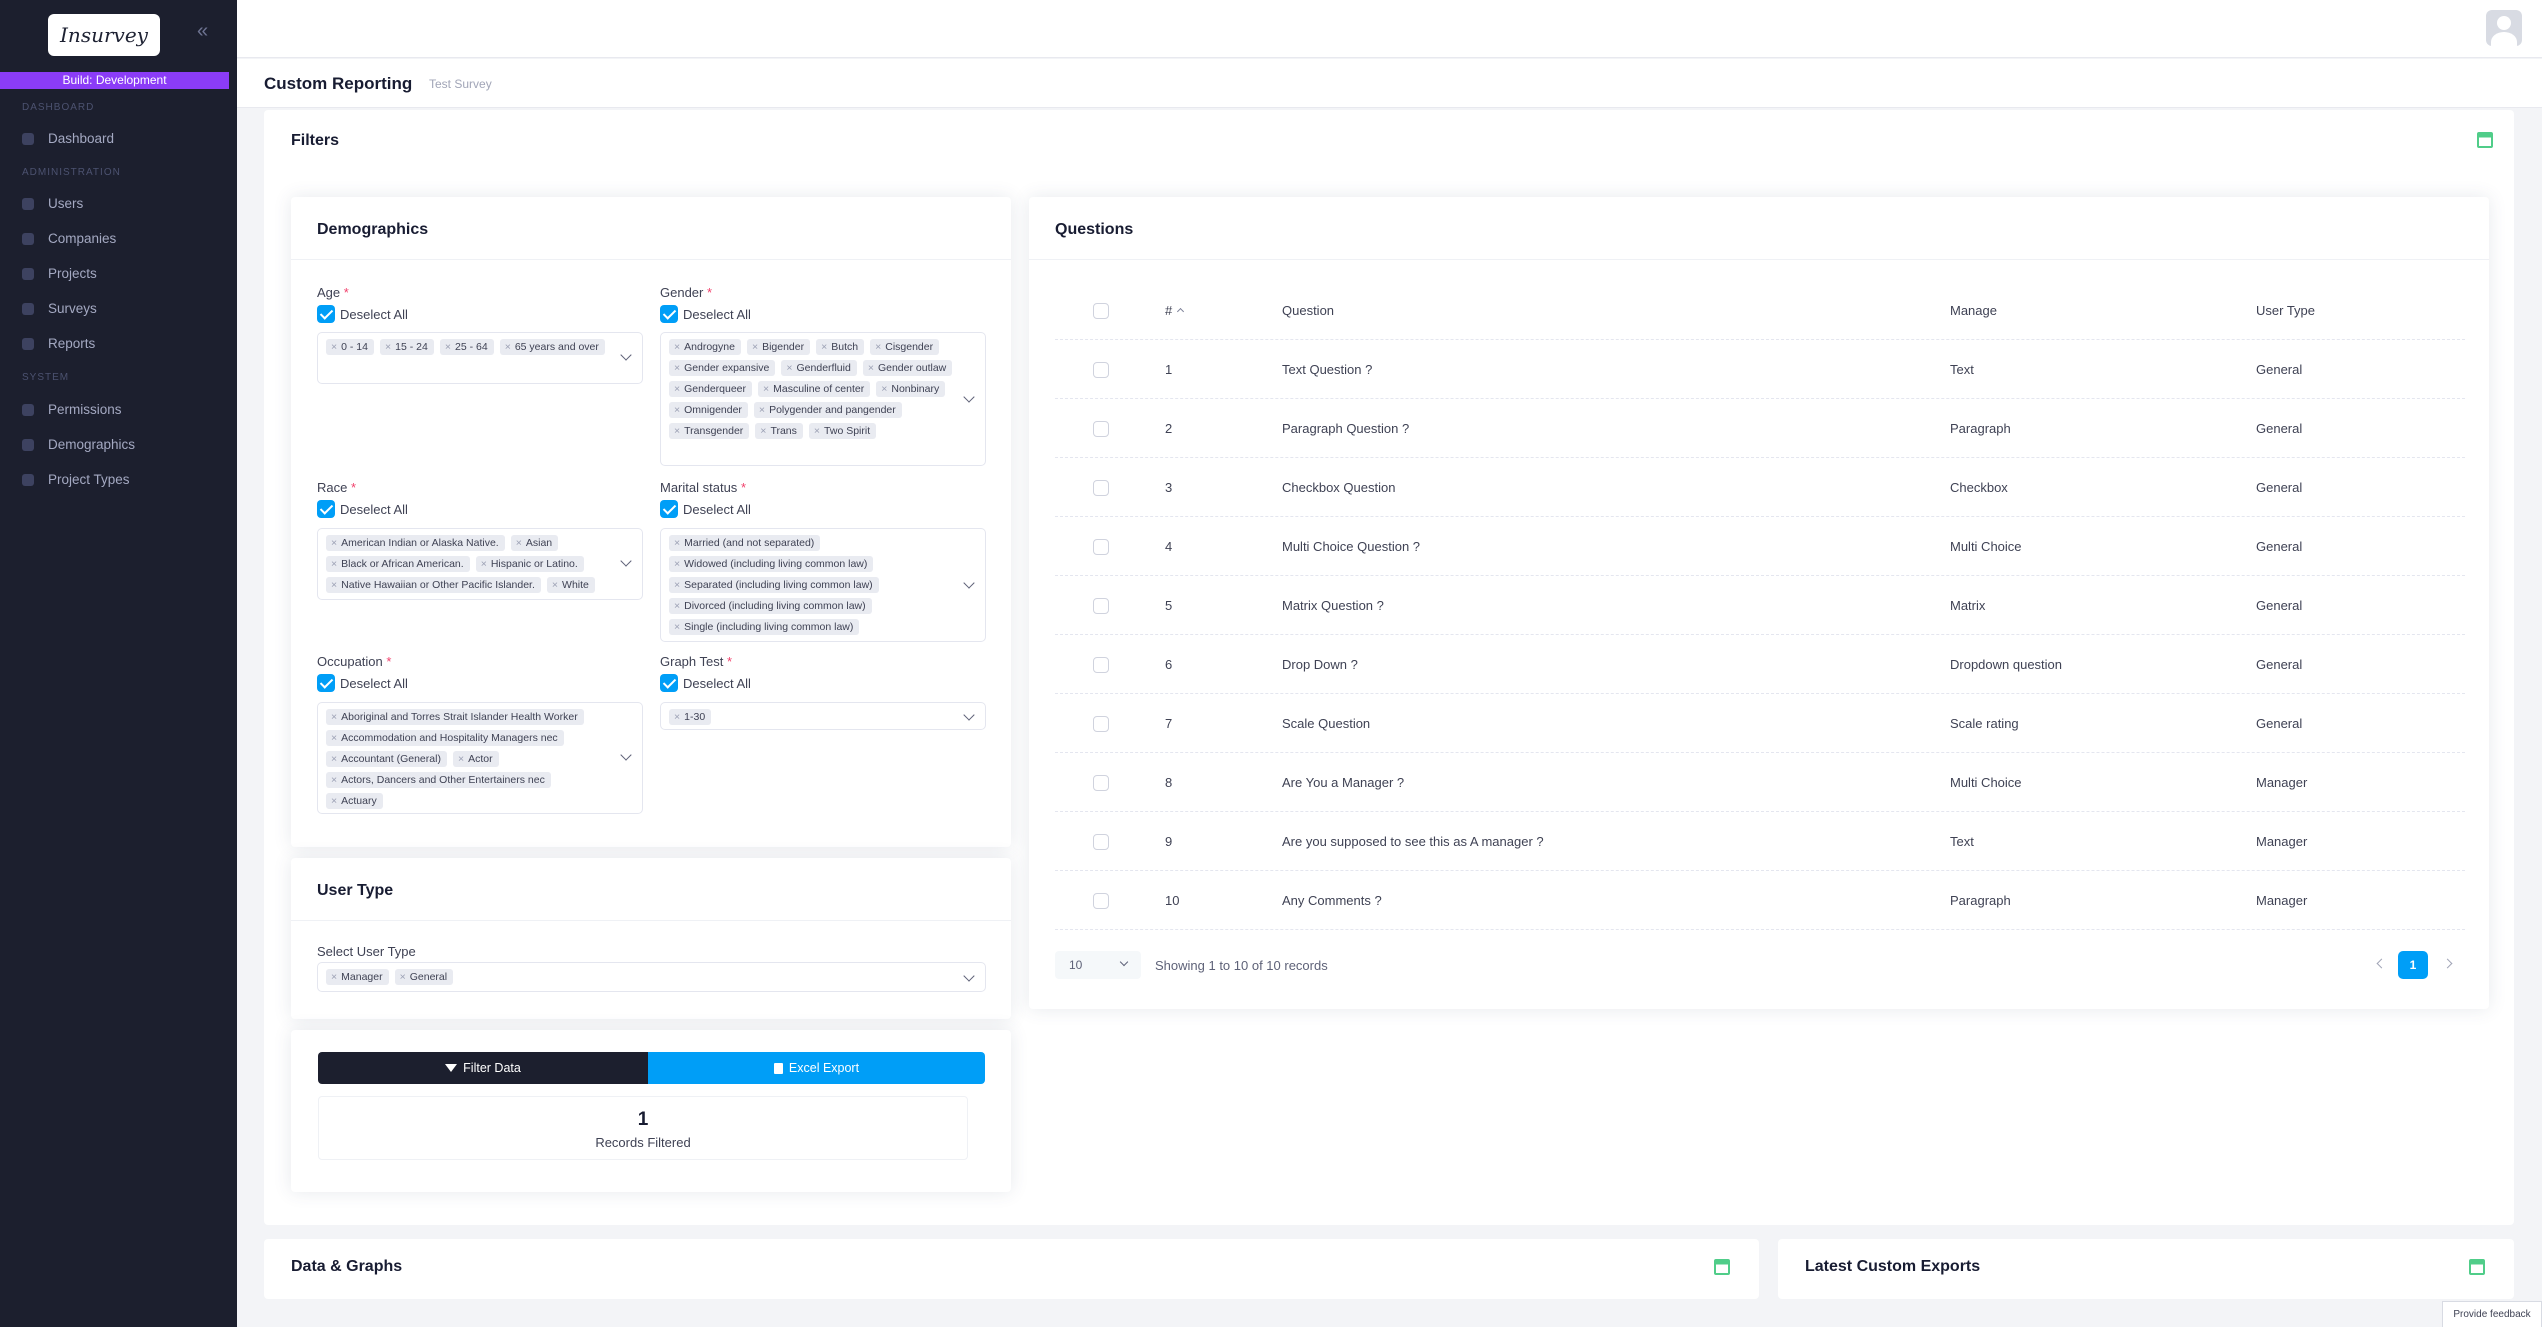 The width and height of the screenshot is (2542, 1327). I want to click on page-size-select: 10, so click(1098, 965).